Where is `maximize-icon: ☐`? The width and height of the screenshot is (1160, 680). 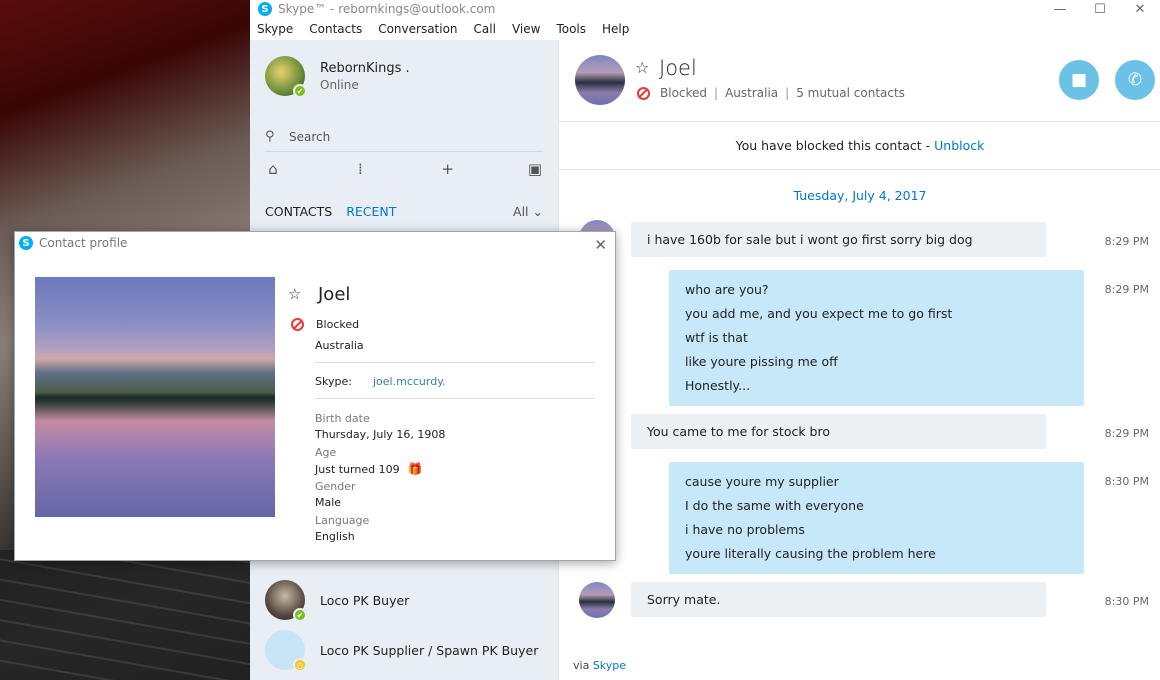 maximize-icon: ☐ is located at coordinates (1100, 9).